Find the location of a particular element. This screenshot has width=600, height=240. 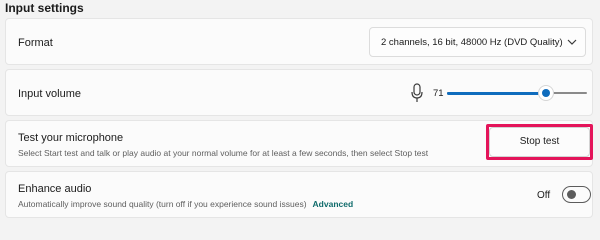

volume-value: 71 is located at coordinates (438, 93).